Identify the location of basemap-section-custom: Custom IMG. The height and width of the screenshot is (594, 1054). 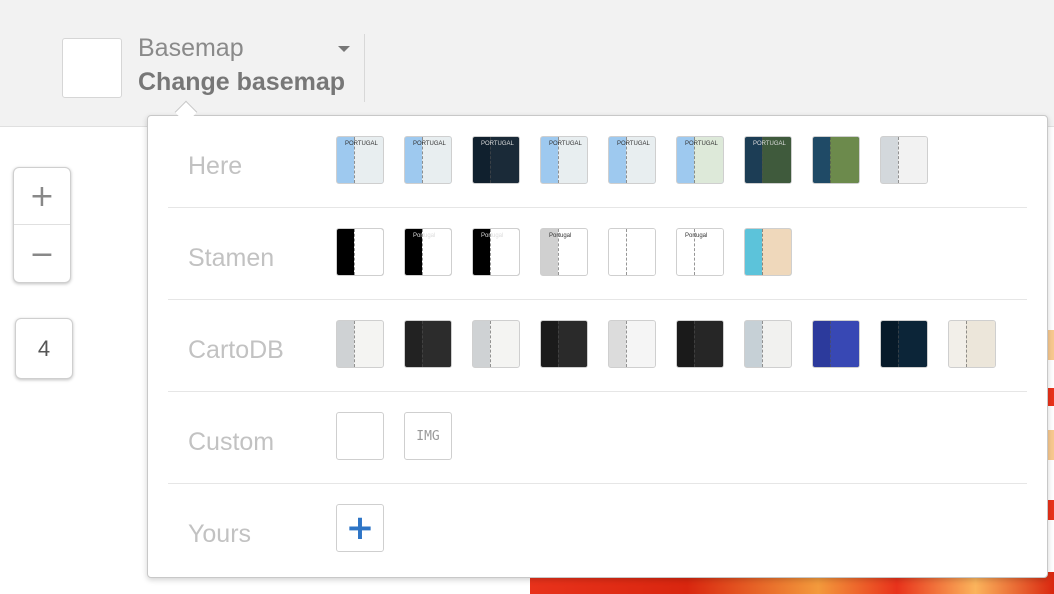
(597, 438).